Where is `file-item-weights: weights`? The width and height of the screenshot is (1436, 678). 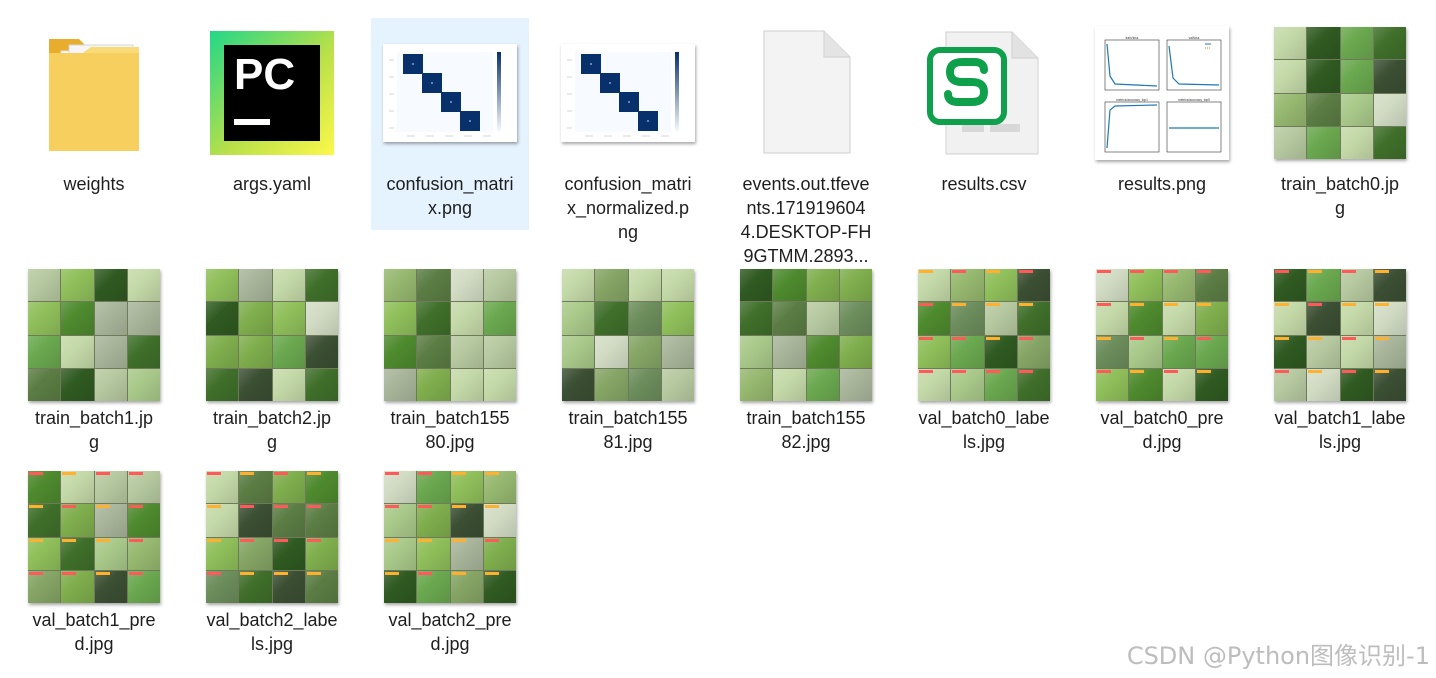
file-item-weights: weights is located at coordinates (94, 112).